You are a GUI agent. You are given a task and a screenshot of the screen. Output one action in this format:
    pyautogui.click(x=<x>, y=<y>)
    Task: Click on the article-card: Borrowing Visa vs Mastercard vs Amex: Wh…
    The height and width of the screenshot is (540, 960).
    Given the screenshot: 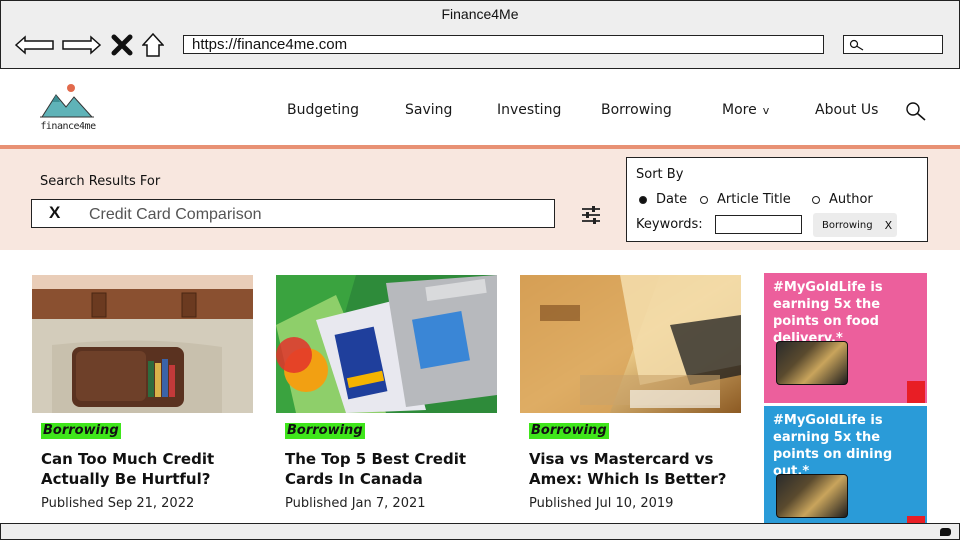 What is the action you would take?
    pyautogui.click(x=630, y=393)
    